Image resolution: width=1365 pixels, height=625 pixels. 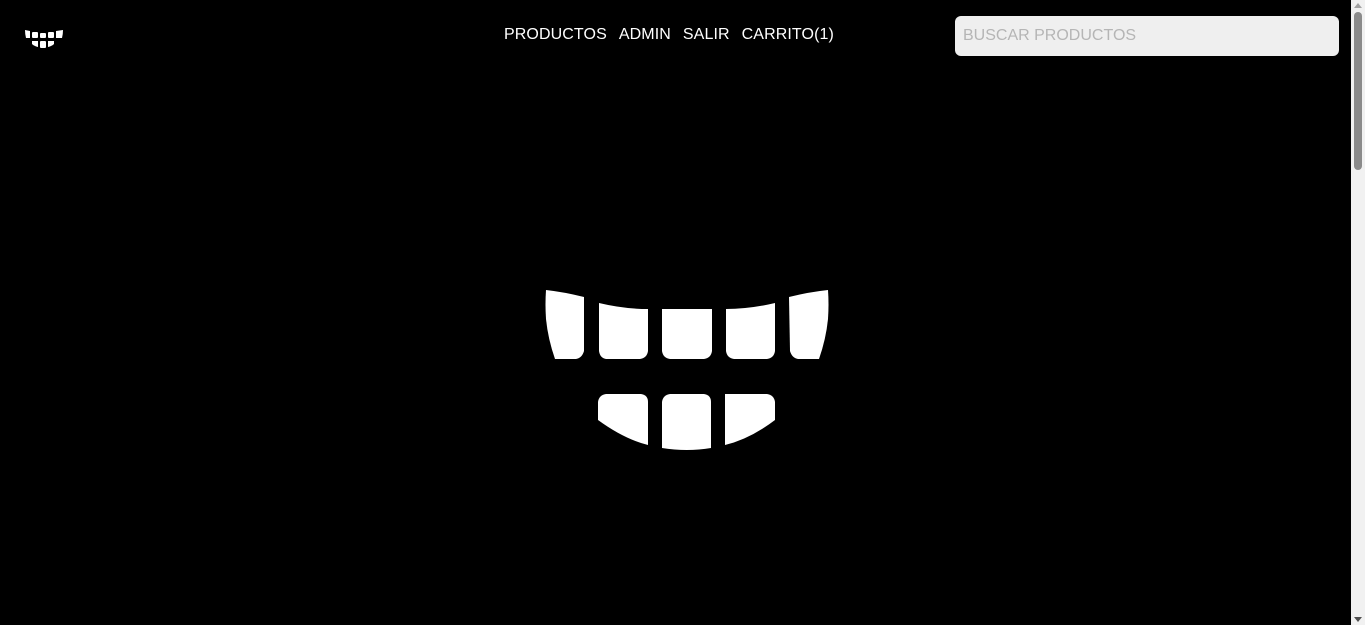 What do you see at coordinates (555, 35) in the screenshot?
I see `nav-productos-link: PRODUCTOS` at bounding box center [555, 35].